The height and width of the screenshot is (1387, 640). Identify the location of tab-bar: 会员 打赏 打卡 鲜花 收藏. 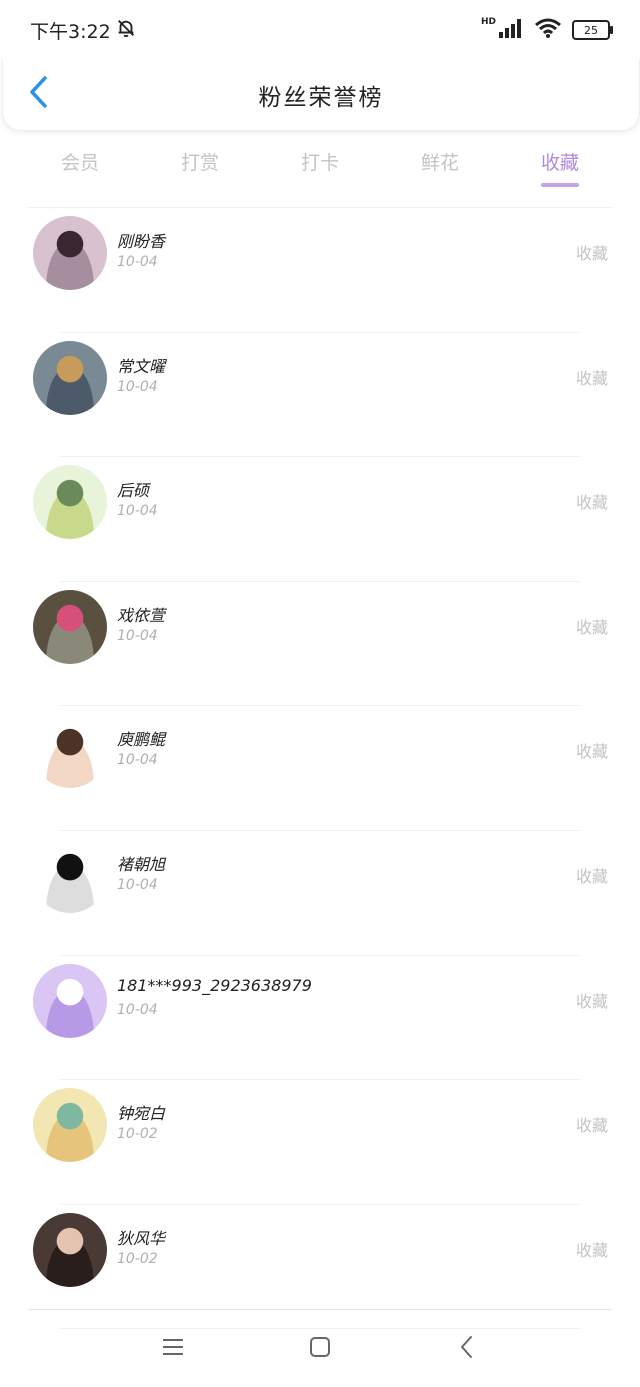
(320, 167).